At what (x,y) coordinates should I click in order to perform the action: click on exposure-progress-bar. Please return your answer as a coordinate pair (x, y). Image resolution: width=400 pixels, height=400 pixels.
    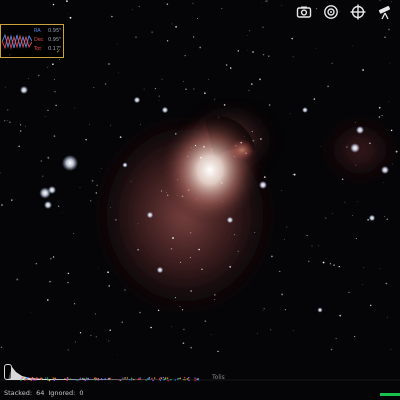
    Looking at the image, I should click on (390, 394).